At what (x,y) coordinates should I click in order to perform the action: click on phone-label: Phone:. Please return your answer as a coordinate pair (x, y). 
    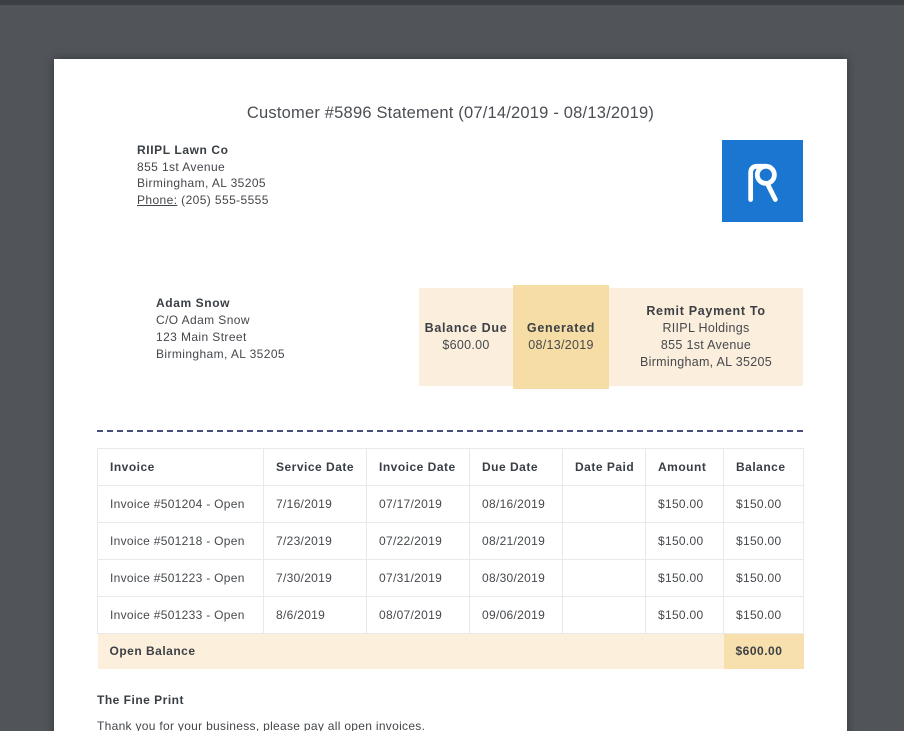
    Looking at the image, I should click on (157, 199).